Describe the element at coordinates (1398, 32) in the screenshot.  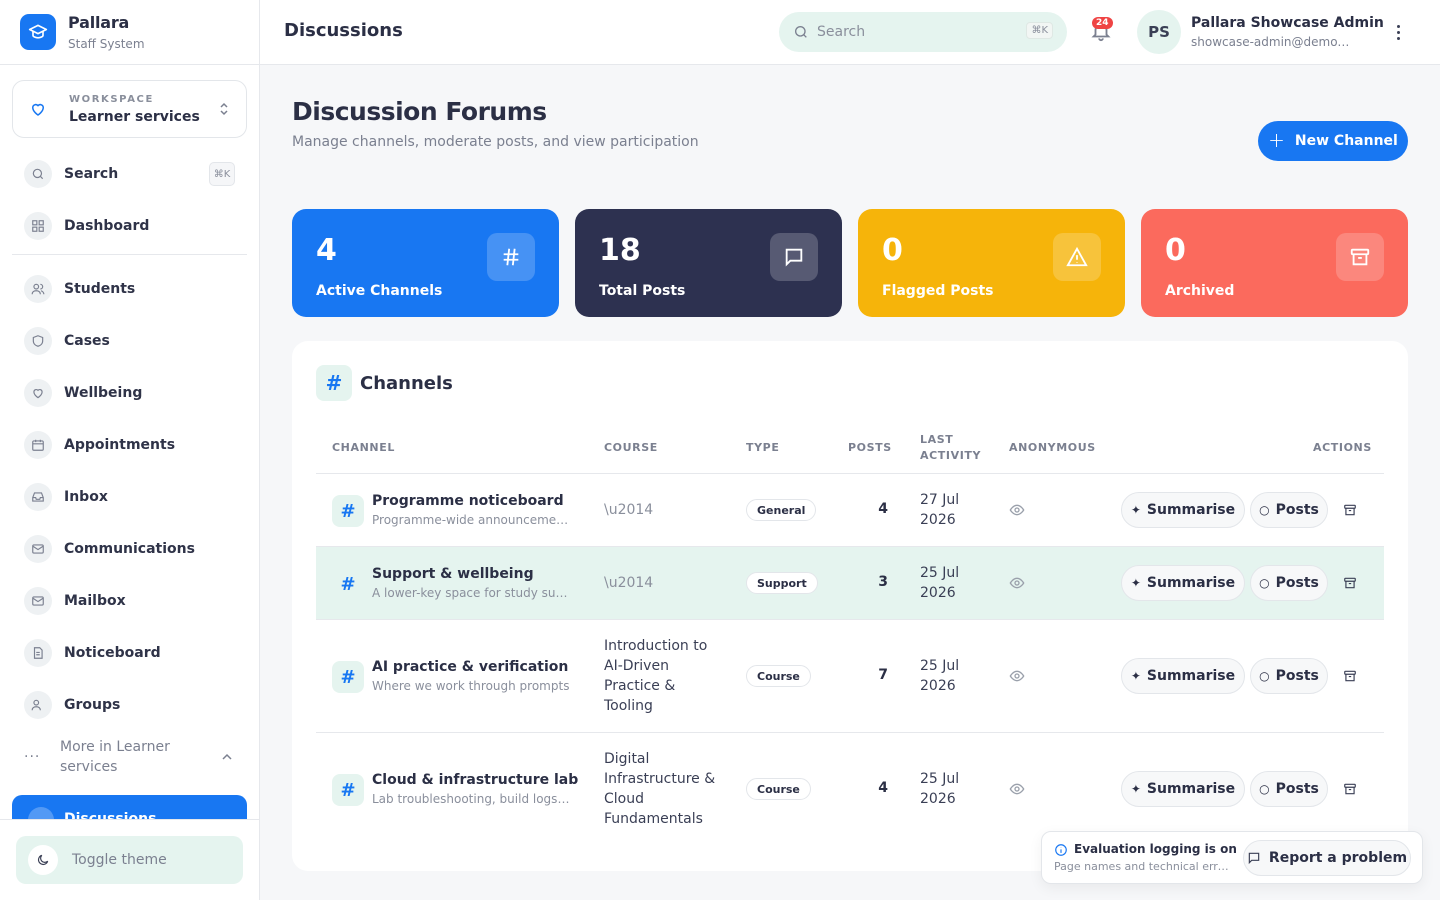
I see `more-options-icon` at that location.